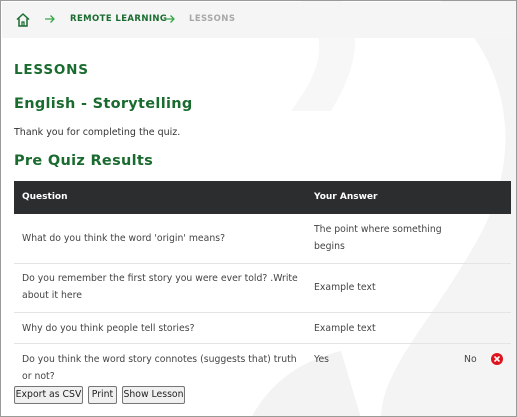 This screenshot has height=417, width=517. What do you see at coordinates (259, 20) in the screenshot?
I see `breadcrumb: REMOTE LEARNING LESSONS` at bounding box center [259, 20].